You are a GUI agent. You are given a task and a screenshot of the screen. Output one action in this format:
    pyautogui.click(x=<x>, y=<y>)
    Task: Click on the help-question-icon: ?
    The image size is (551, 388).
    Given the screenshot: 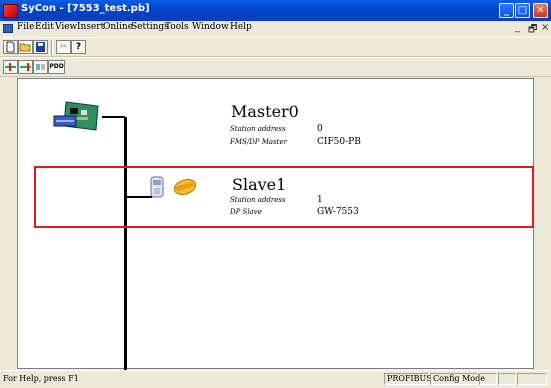 What is the action you would take?
    pyautogui.click(x=78, y=47)
    